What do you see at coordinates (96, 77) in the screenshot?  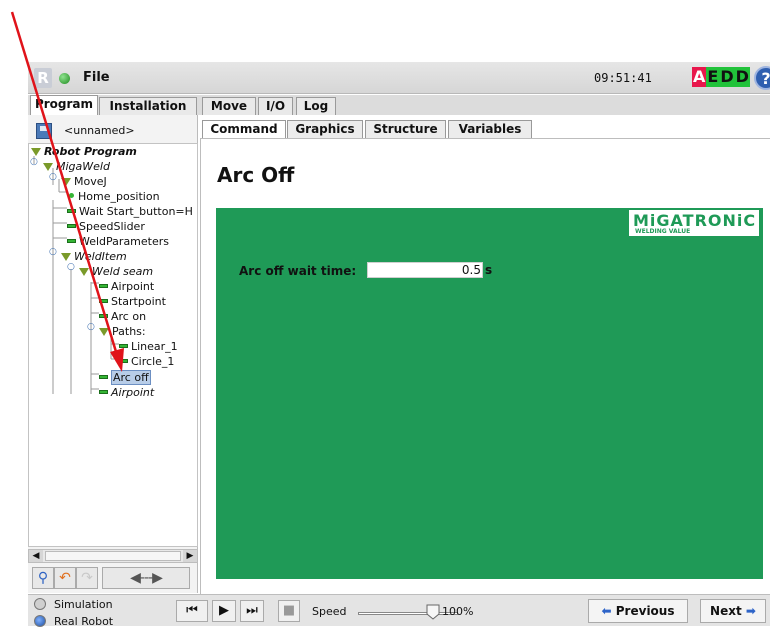 I see `file-menu: File` at bounding box center [96, 77].